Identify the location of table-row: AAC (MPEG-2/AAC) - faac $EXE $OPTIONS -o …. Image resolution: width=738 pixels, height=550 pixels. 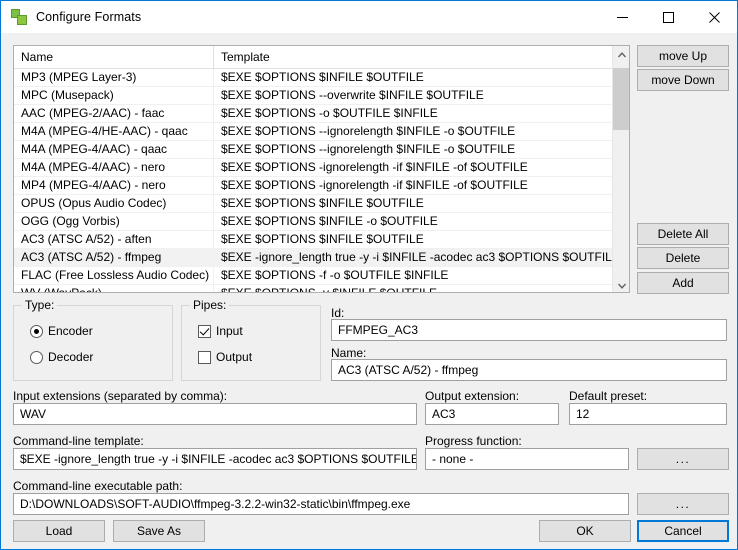
(321, 114).